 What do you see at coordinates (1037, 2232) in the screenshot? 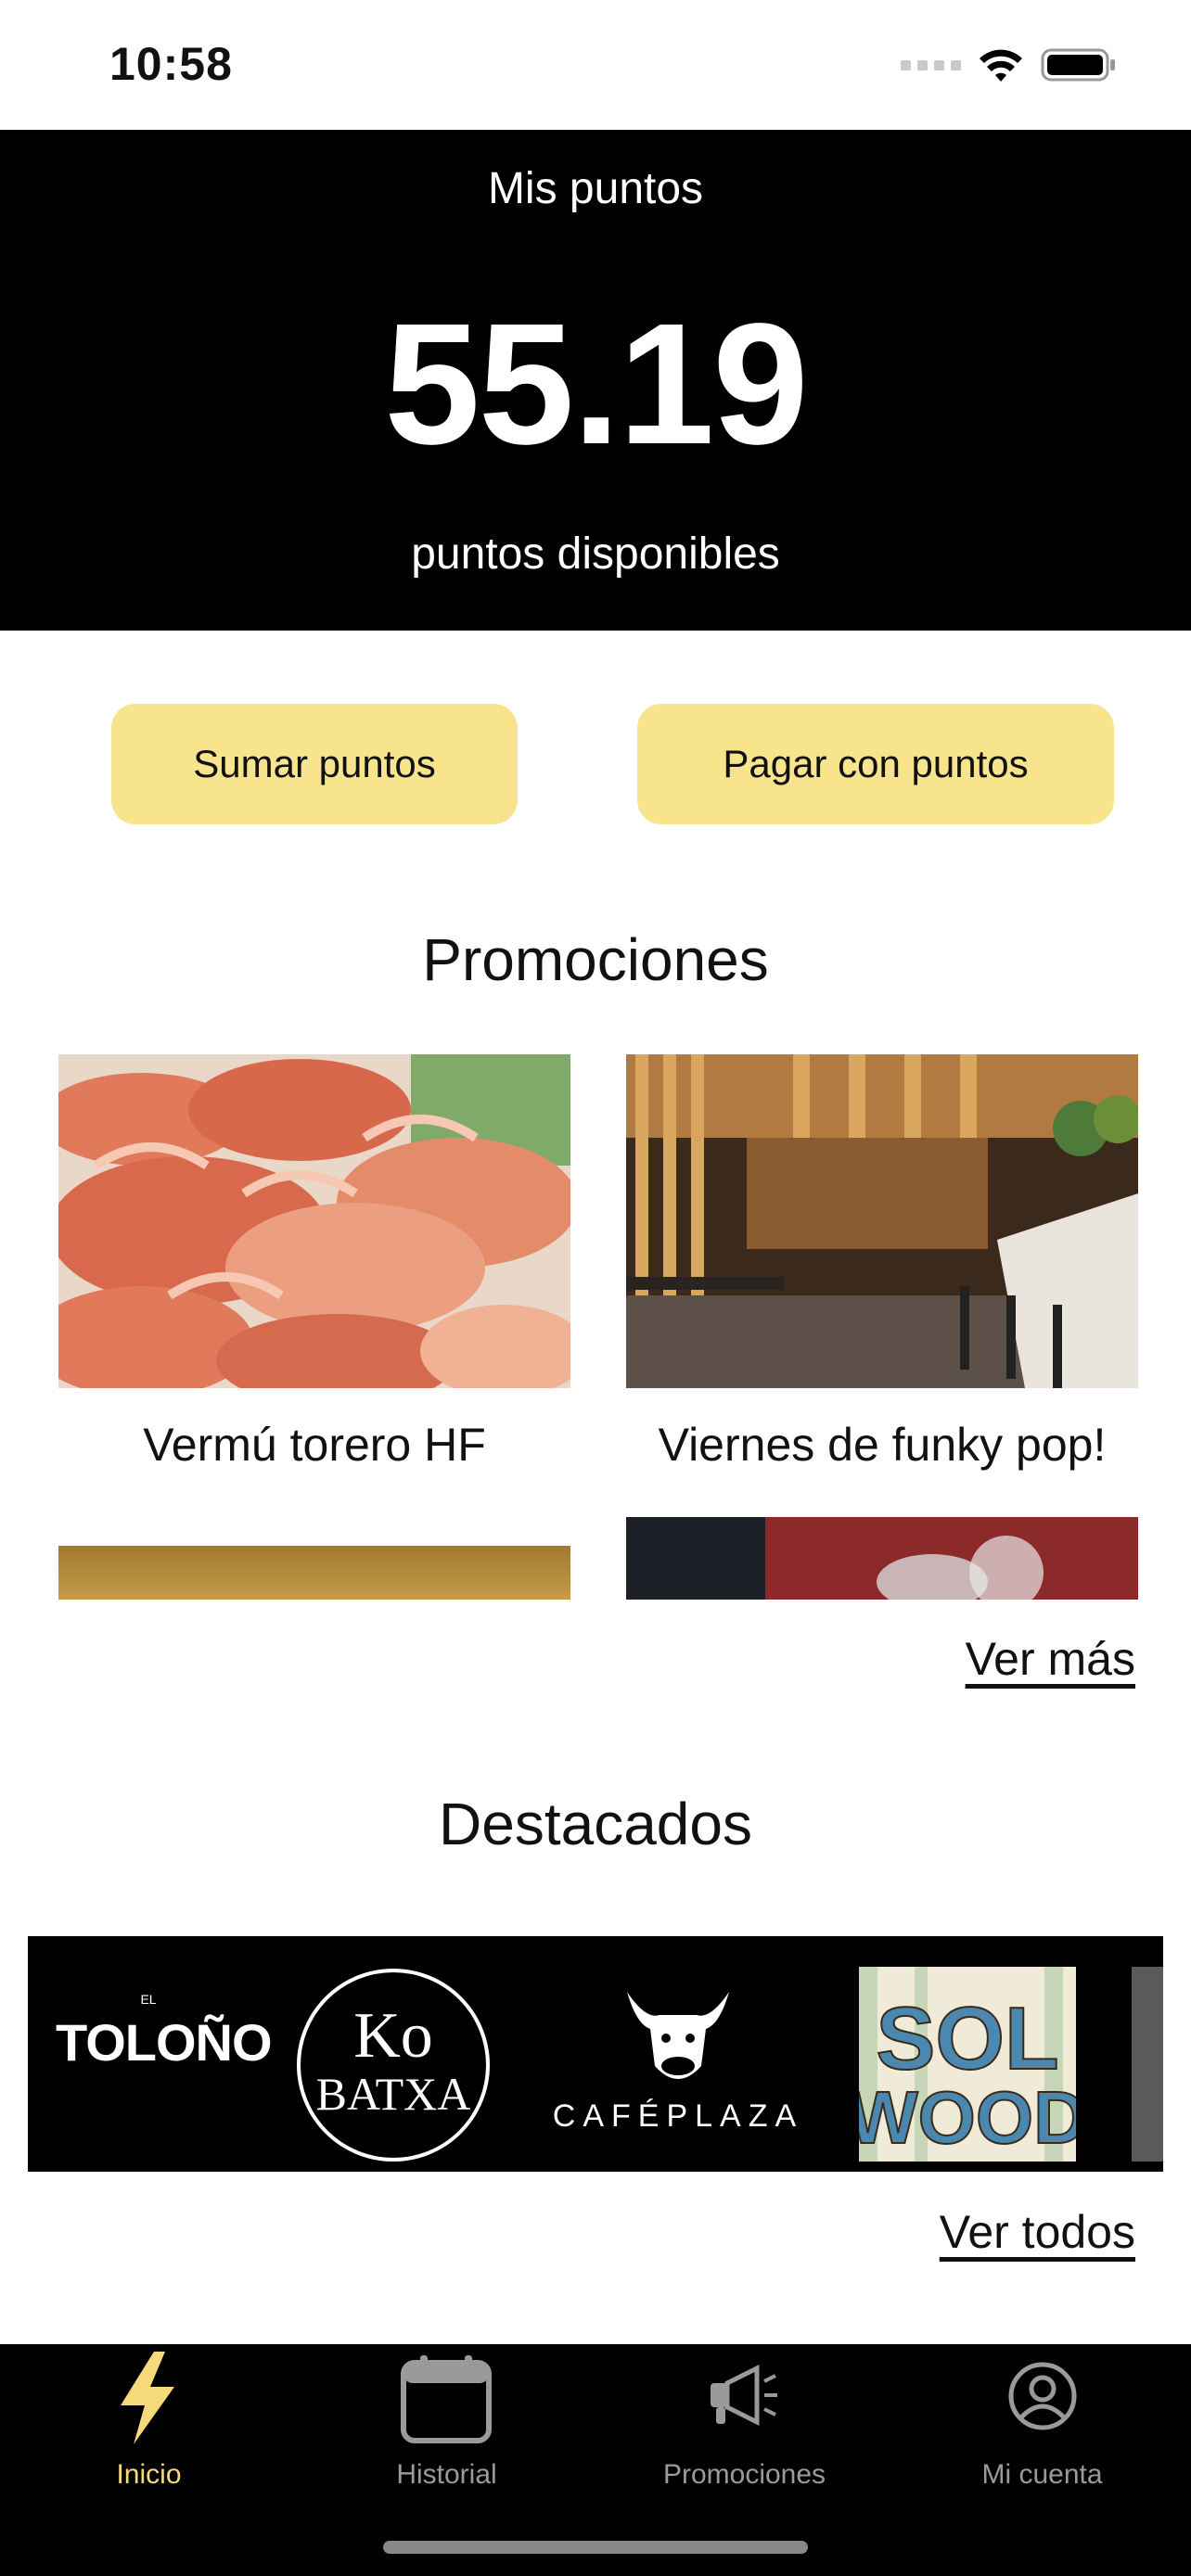
I see `see-all-featured-link: Ver todos` at bounding box center [1037, 2232].